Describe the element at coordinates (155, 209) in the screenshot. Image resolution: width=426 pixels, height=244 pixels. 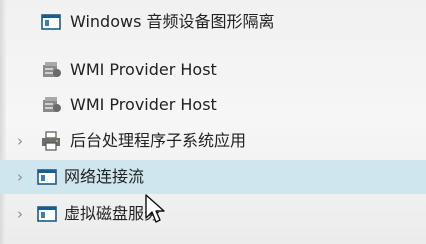
I see `mouse-pointer-icon` at that location.